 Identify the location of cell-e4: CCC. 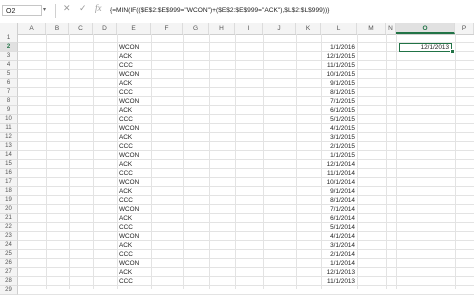
(135, 65).